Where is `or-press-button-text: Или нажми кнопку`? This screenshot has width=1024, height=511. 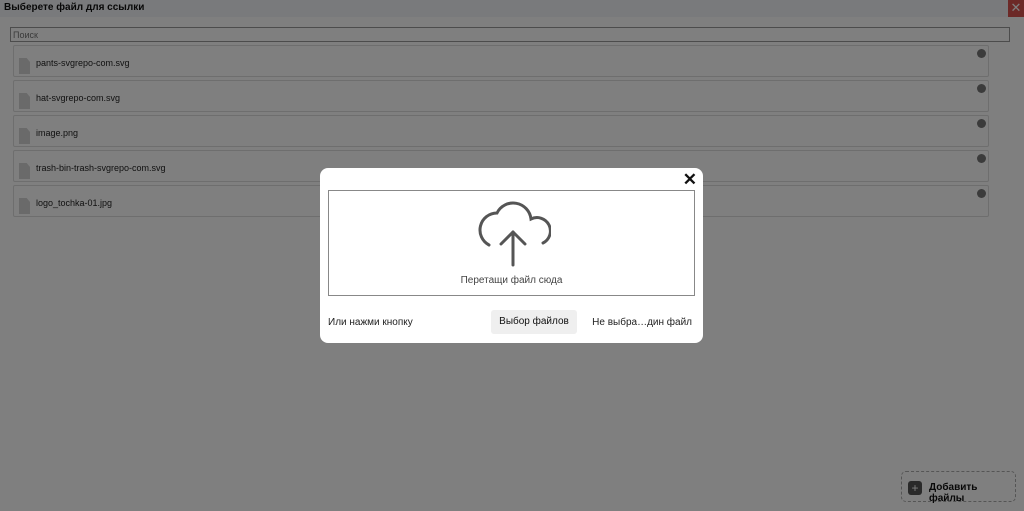
or-press-button-text: Или нажми кнопку is located at coordinates (370, 322).